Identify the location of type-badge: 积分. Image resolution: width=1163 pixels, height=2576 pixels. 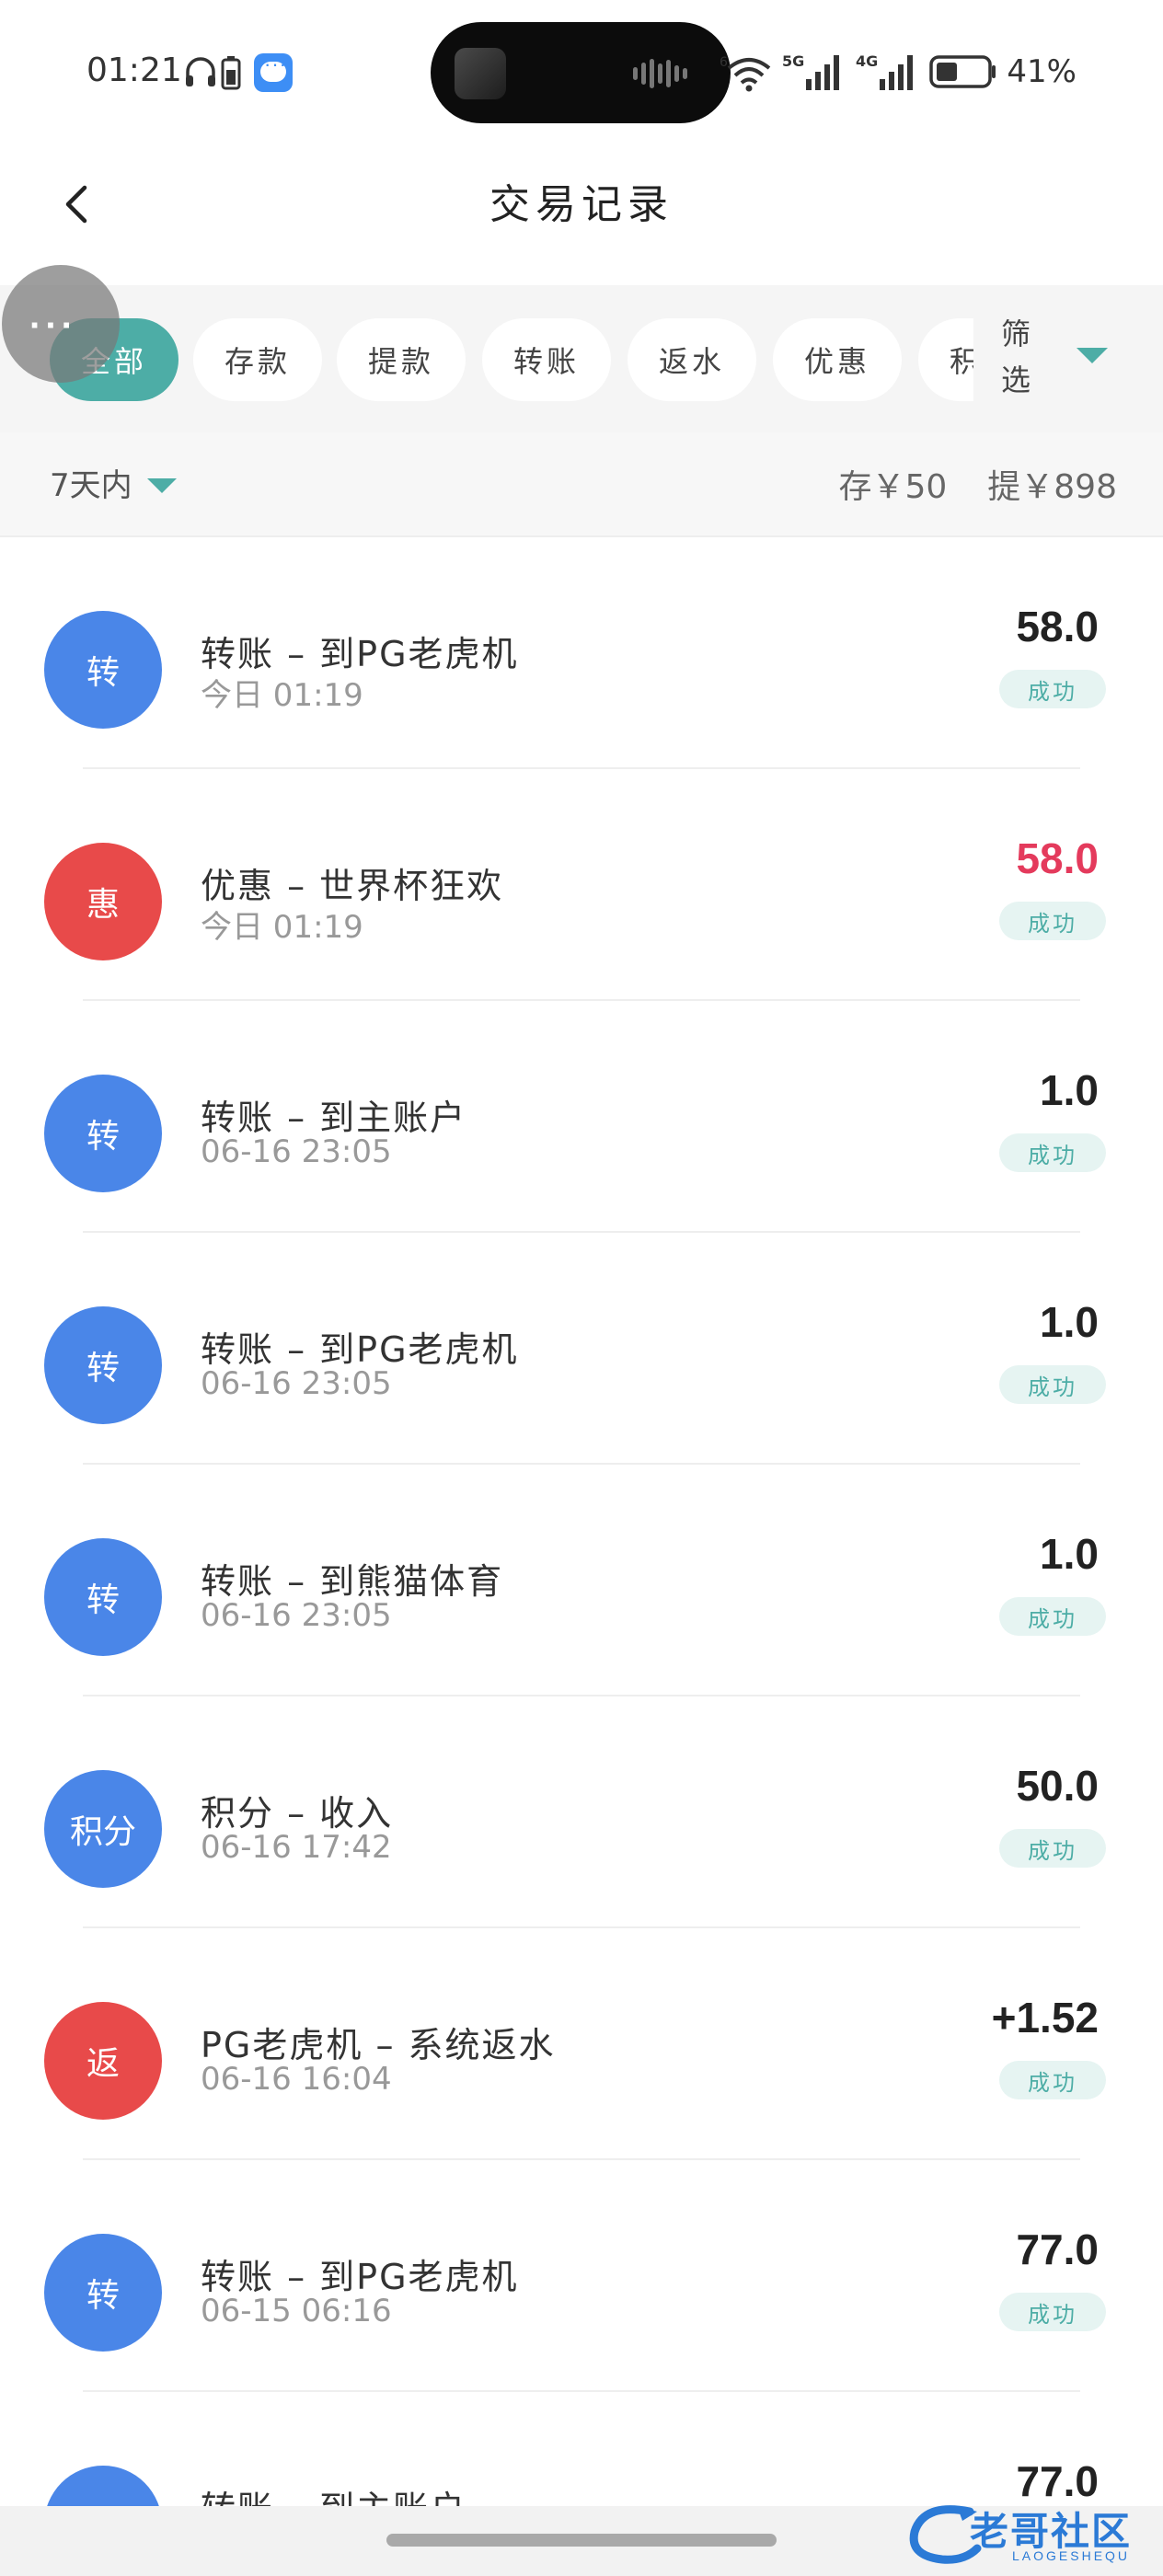
(103, 1829).